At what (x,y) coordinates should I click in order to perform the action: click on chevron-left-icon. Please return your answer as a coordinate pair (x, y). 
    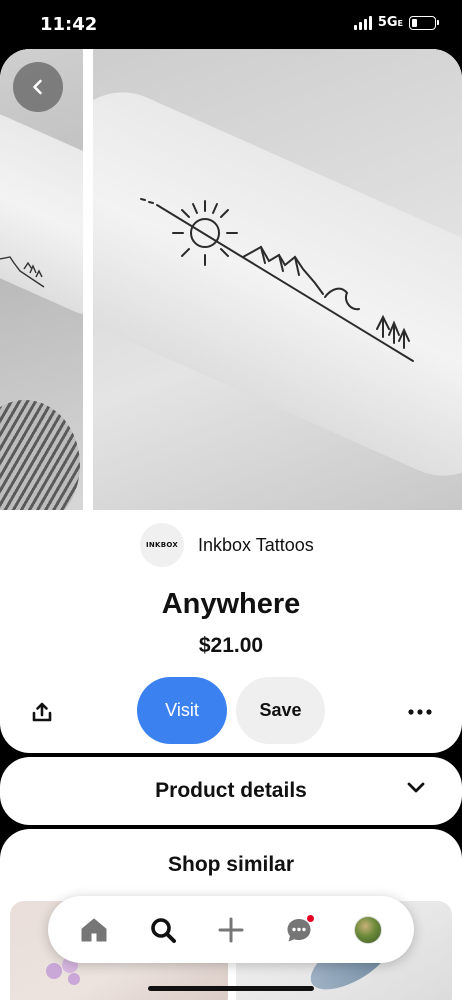
    Looking at the image, I should click on (37, 87).